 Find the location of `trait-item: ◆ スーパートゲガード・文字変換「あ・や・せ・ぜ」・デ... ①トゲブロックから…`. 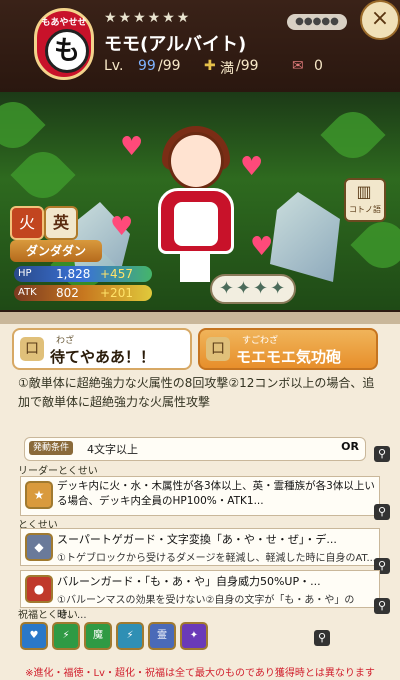

trait-item: ◆ スーパートゲガード・文字変換「あ・や・せ・ぜ」・デ... ①トゲブロックから… is located at coordinates (200, 547).